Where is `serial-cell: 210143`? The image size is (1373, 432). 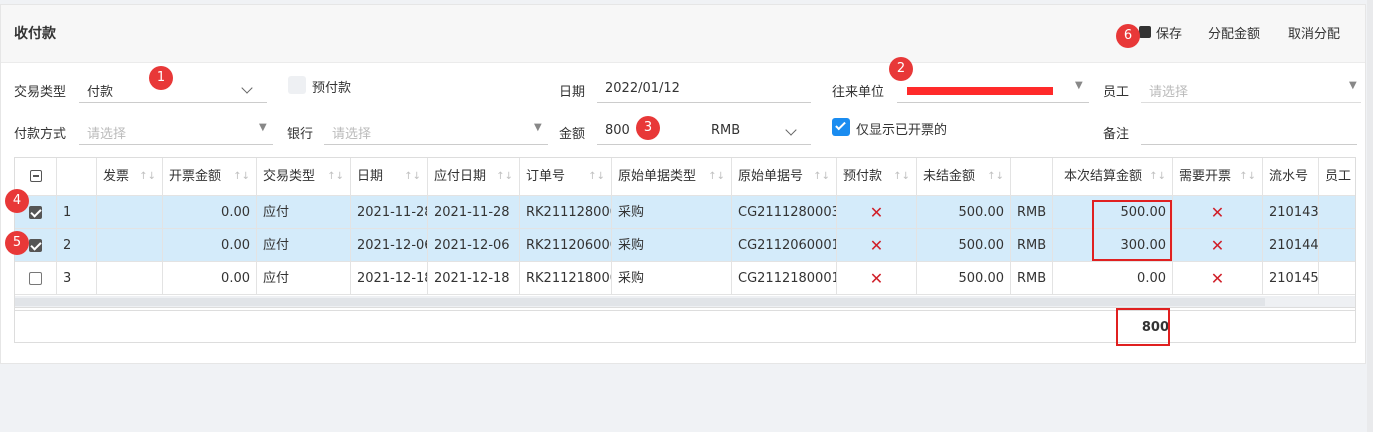 serial-cell: 210143 is located at coordinates (1291, 212).